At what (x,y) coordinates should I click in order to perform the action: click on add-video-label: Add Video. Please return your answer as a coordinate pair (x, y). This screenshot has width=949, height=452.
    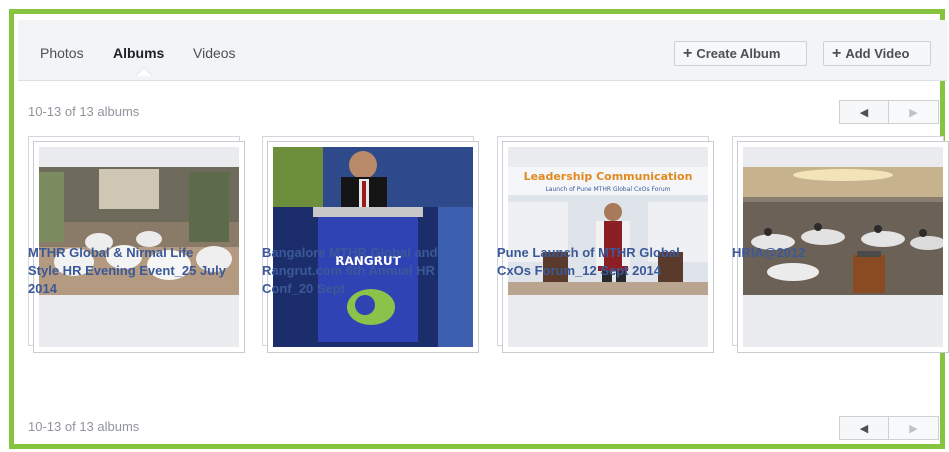
    Looking at the image, I should click on (877, 53).